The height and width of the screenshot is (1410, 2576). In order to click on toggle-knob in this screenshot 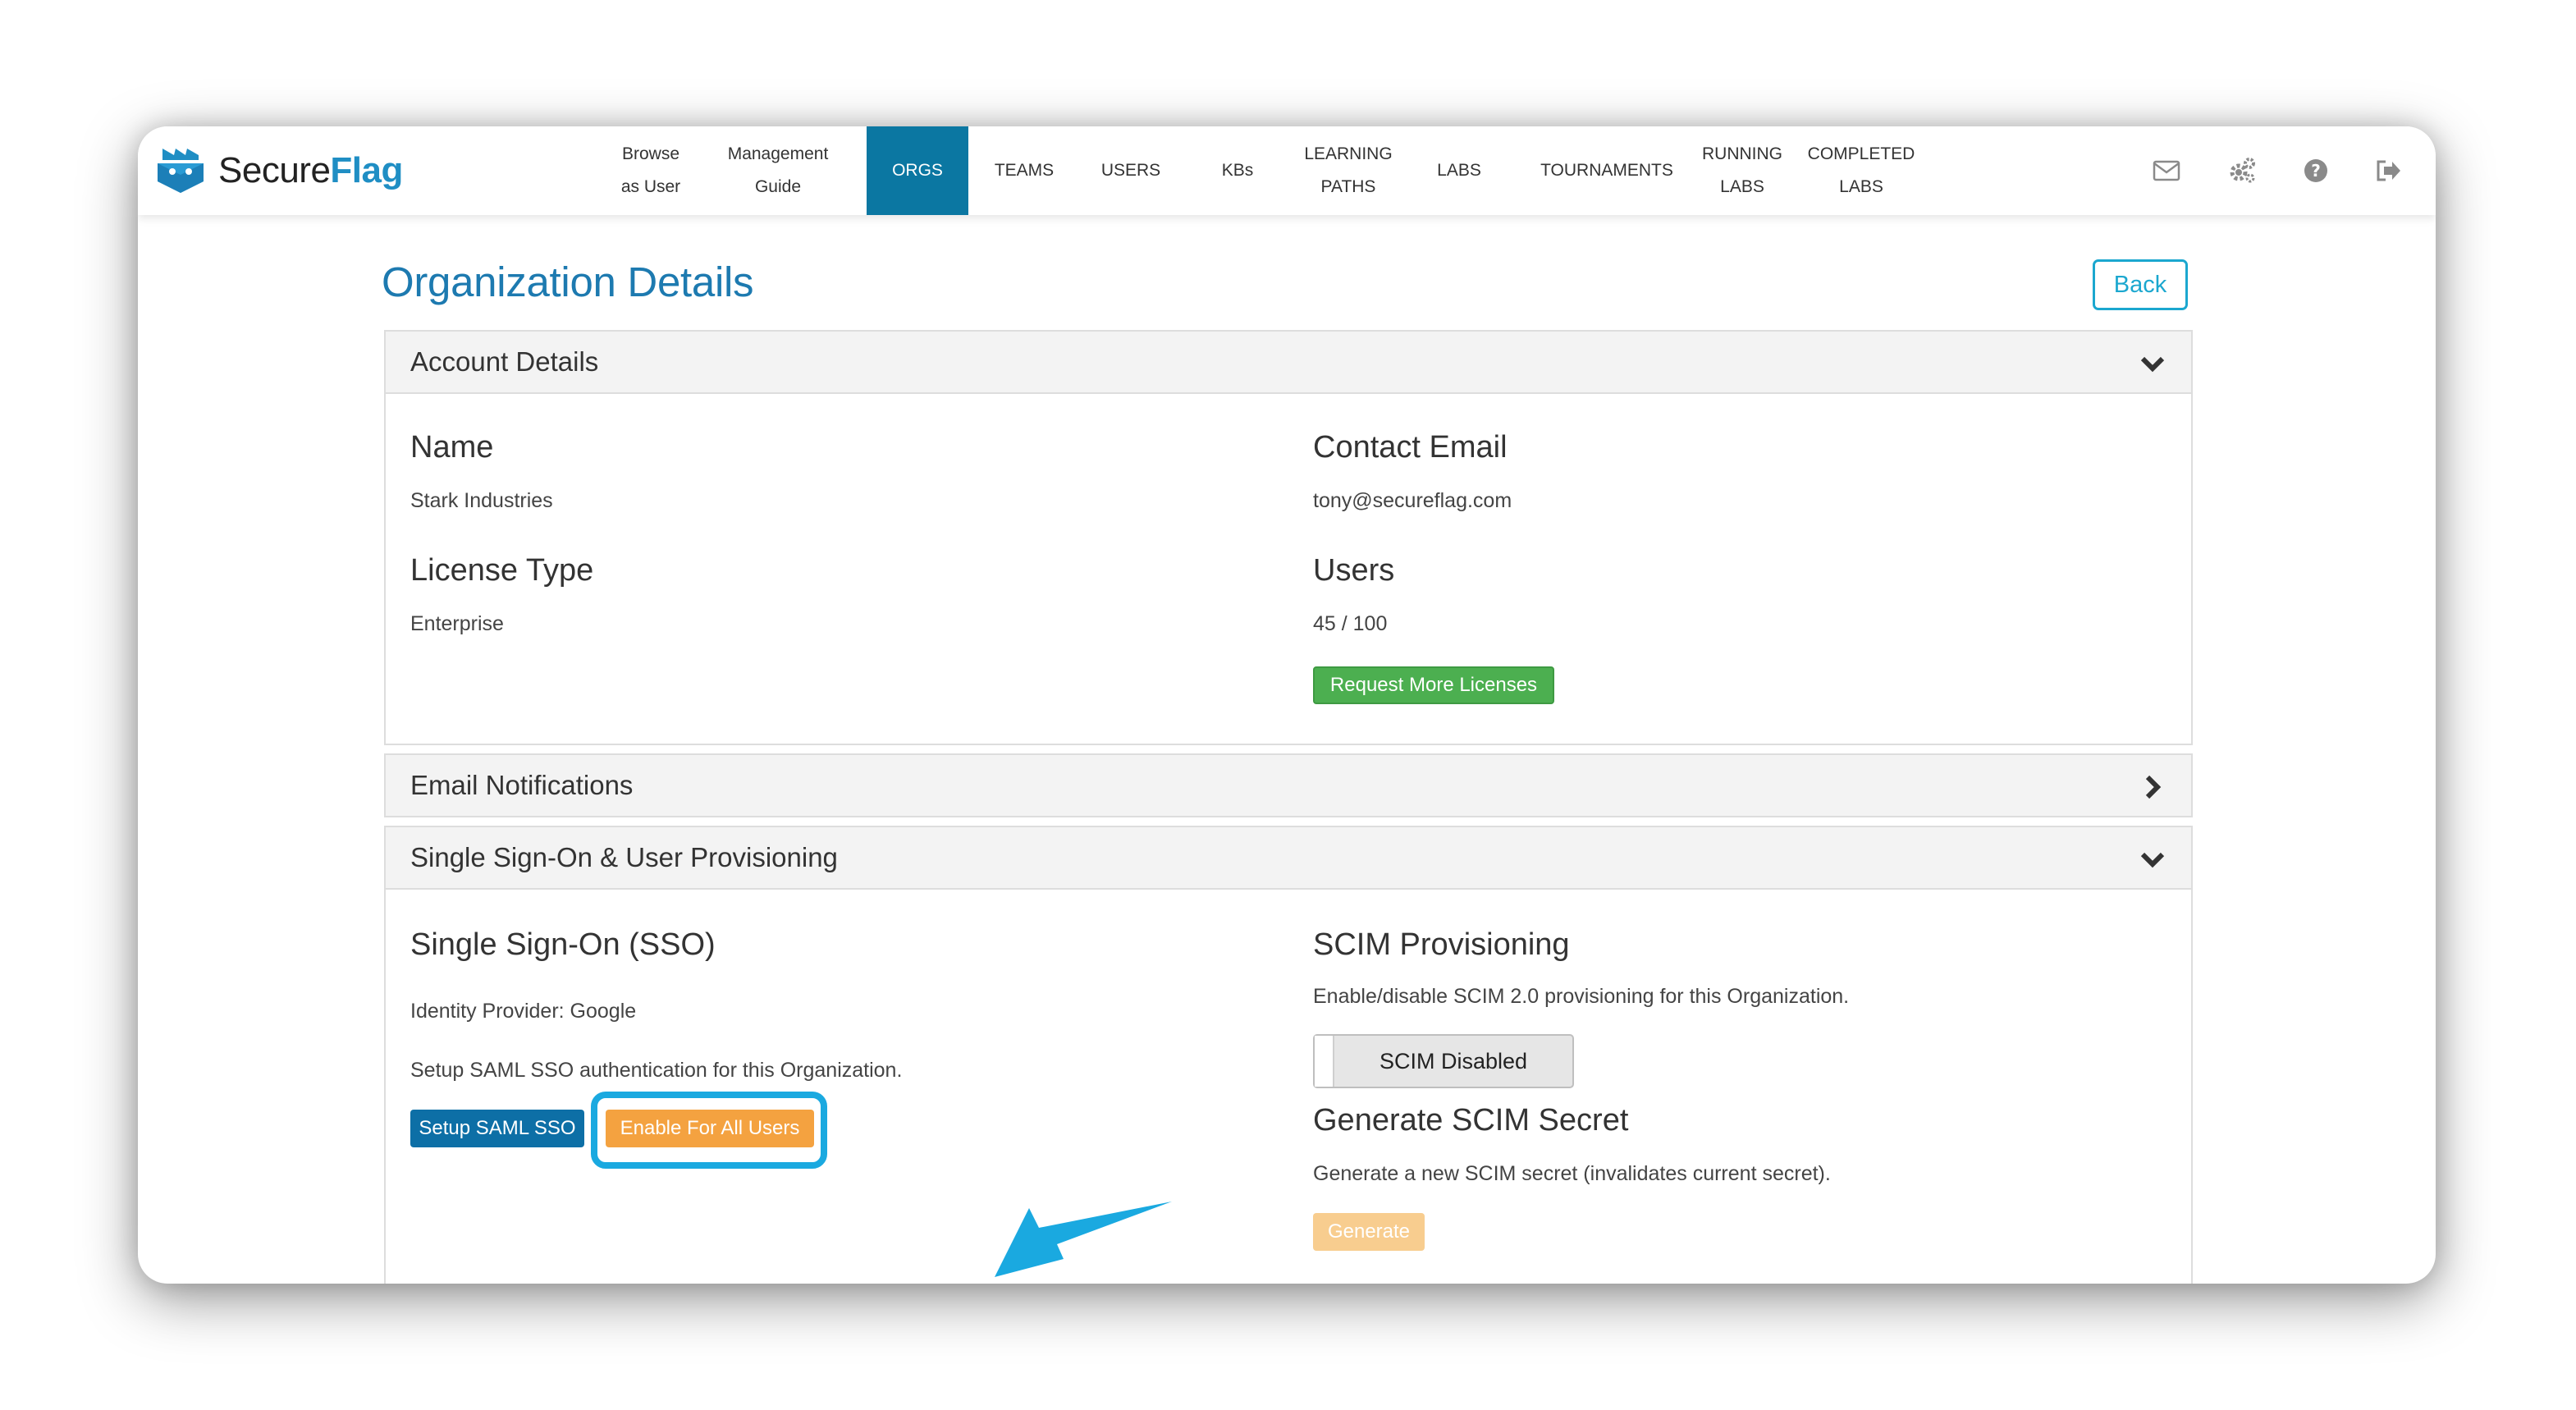, I will do `click(1324, 1061)`.